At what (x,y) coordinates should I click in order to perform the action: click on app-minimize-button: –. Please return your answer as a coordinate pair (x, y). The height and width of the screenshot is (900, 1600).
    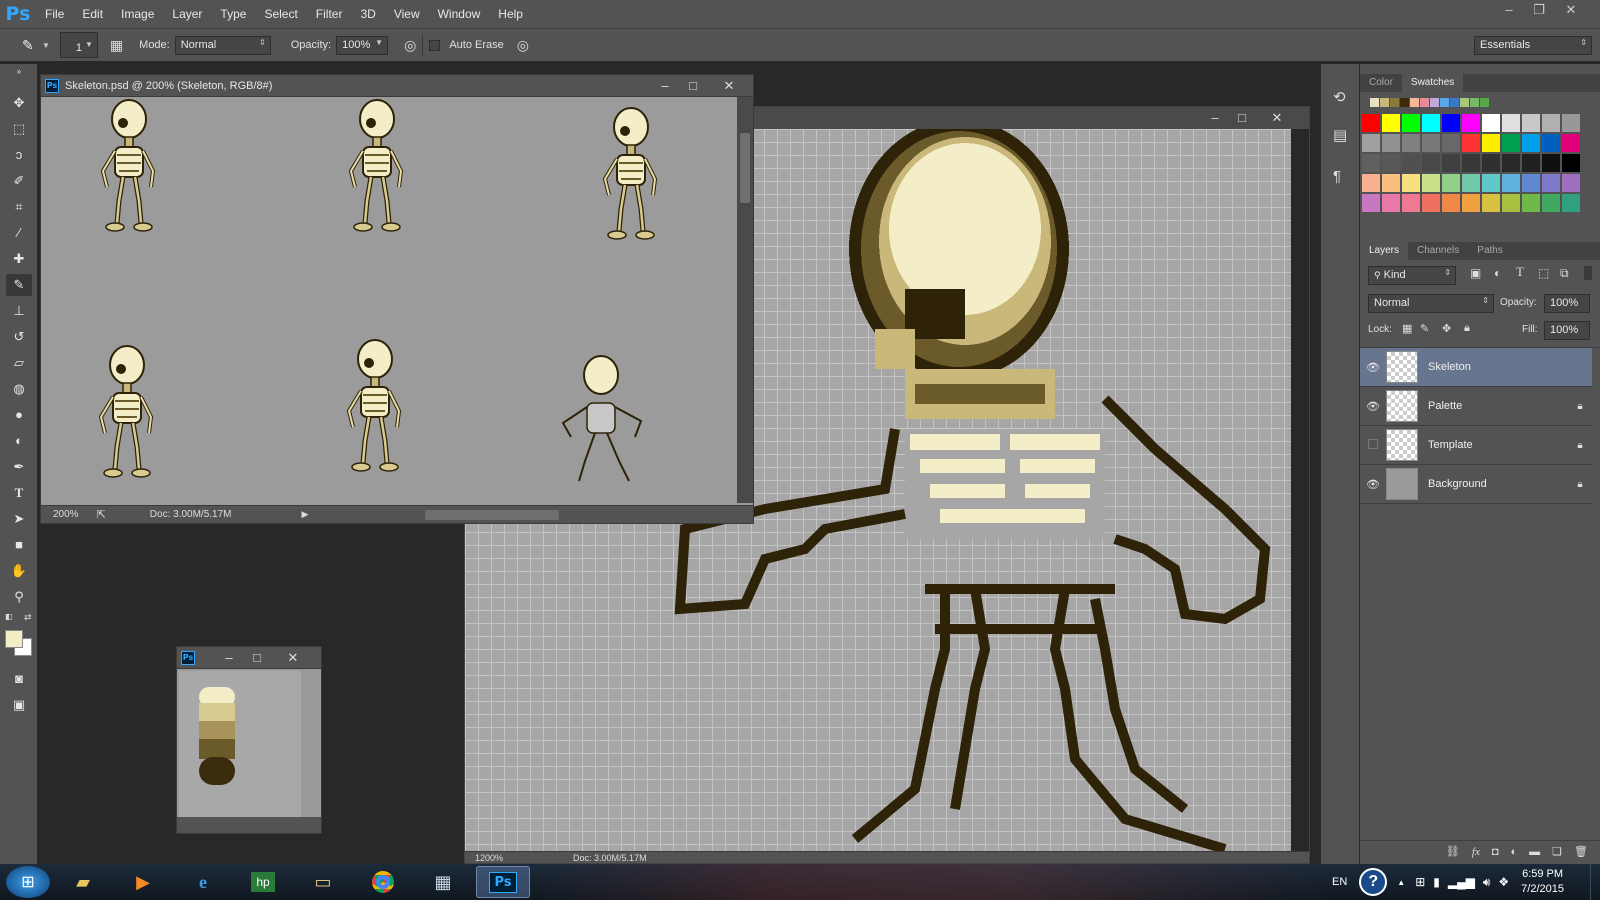
    Looking at the image, I should click on (1509, 10).